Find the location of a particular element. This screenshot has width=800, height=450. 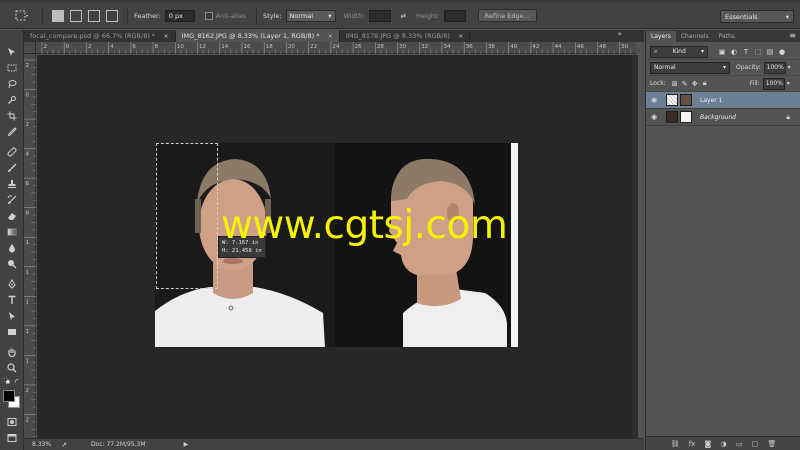

document-tab-label: IMG_8162.JPG @ 8.33% (Layer 1, RGB/8) * is located at coordinates (250, 36).